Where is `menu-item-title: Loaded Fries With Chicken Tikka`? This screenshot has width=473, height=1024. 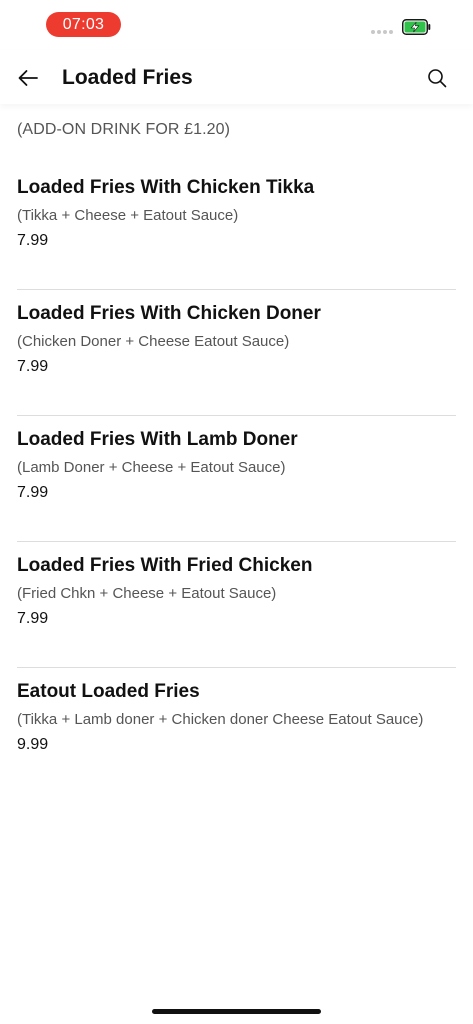 menu-item-title: Loaded Fries With Chicken Tikka is located at coordinates (166, 187).